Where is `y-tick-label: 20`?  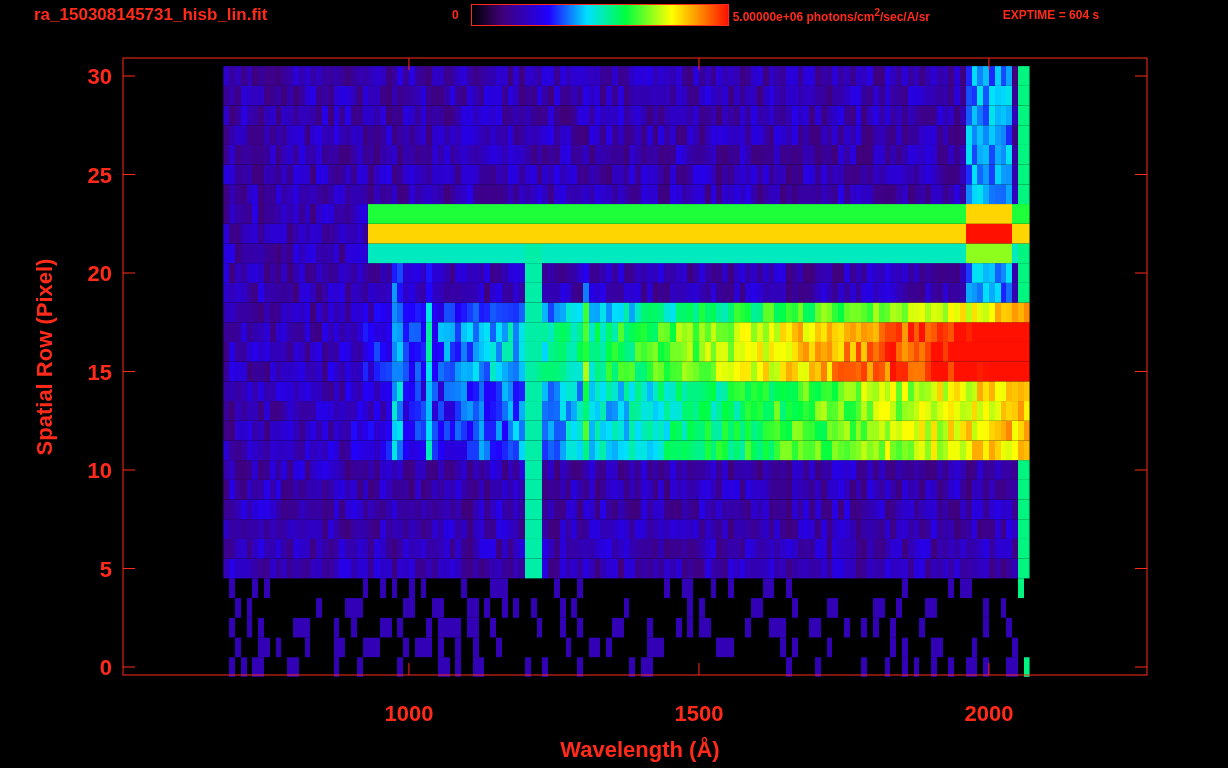
y-tick-label: 20 is located at coordinates (99, 273).